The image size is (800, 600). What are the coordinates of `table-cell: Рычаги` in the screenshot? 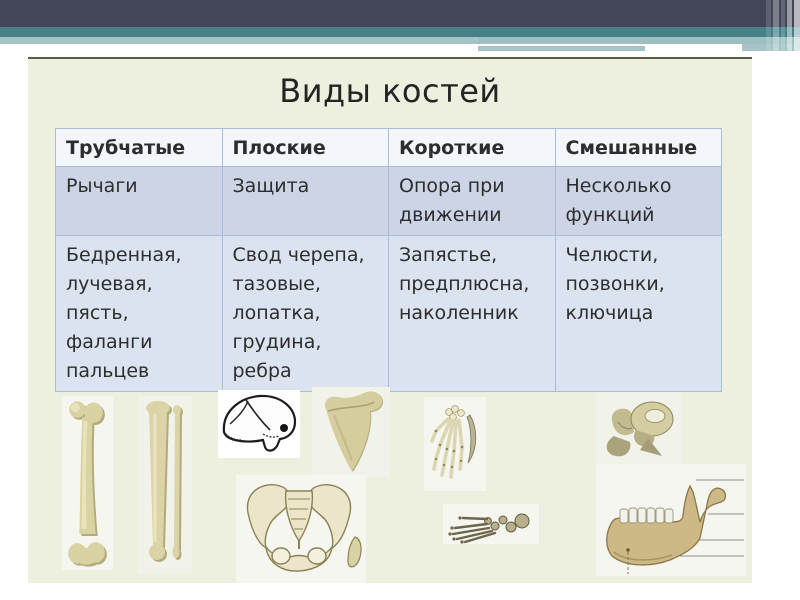 It's located at (139, 201).